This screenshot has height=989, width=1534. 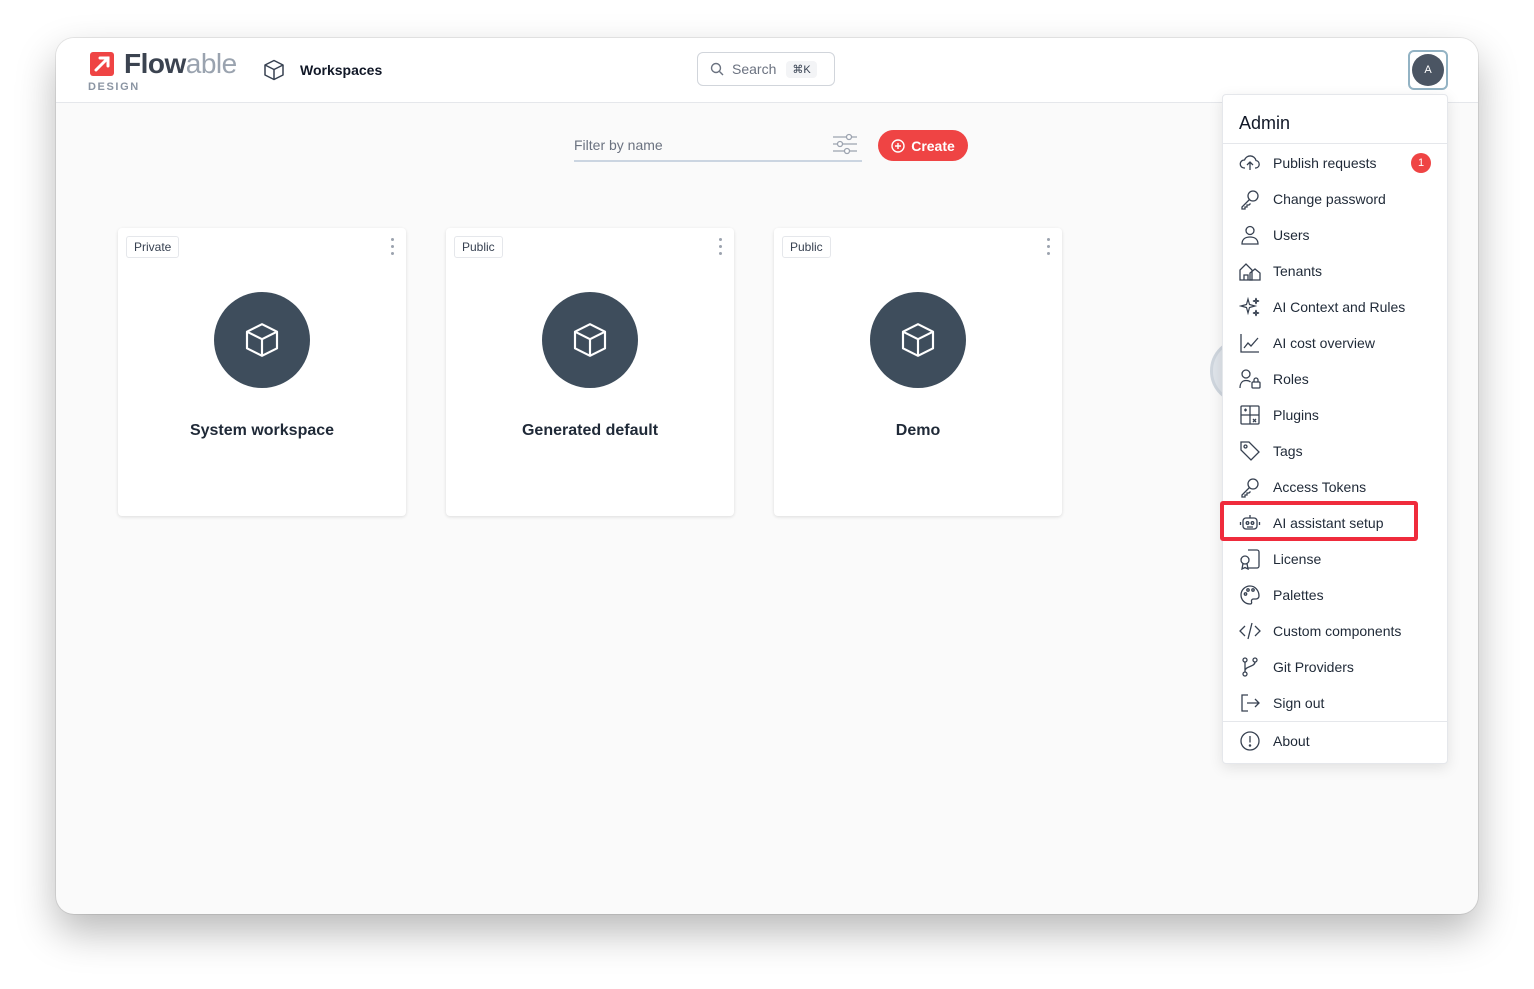 I want to click on workspace-card: Private System workspace, so click(x=262, y=372).